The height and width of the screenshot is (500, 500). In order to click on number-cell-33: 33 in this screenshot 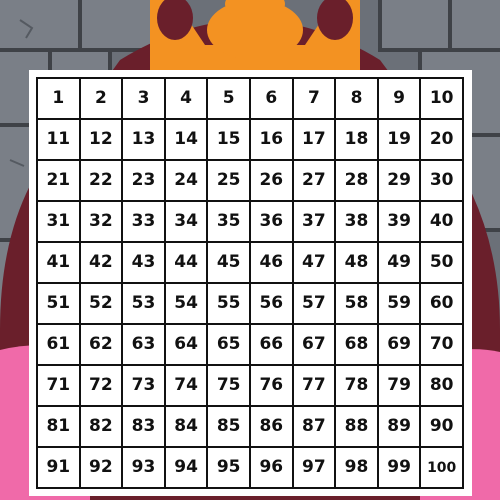, I will do `click(144, 222)`.